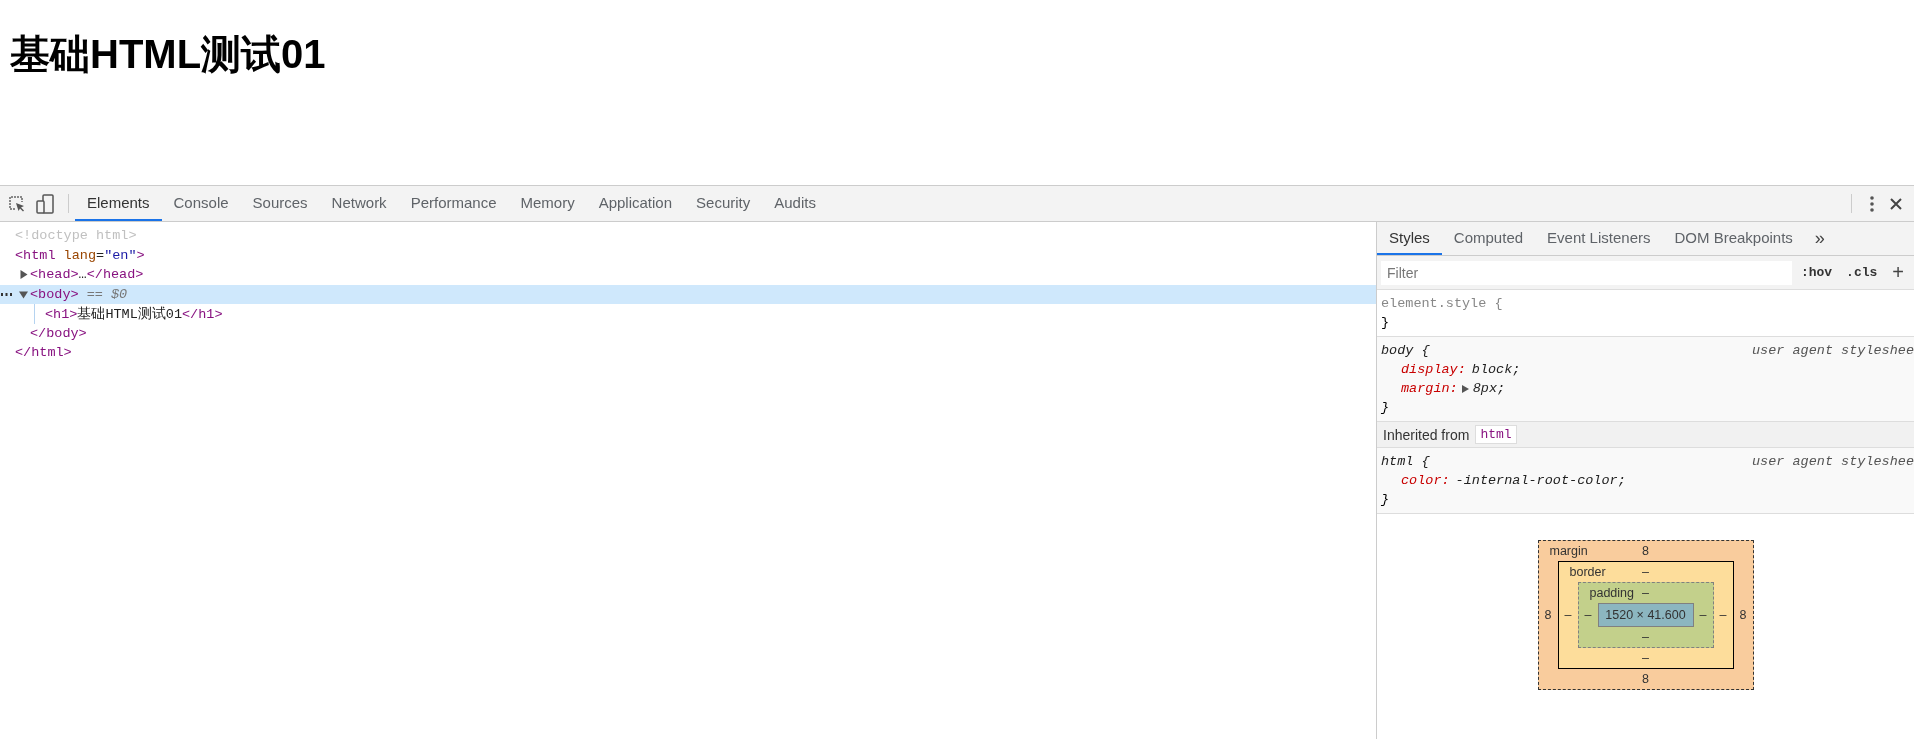  Describe the element at coordinates (359, 203) in the screenshot. I see `panel-tab: Network` at that location.